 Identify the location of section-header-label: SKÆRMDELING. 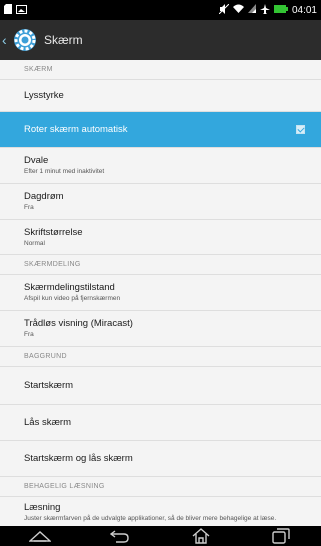
(52, 264).